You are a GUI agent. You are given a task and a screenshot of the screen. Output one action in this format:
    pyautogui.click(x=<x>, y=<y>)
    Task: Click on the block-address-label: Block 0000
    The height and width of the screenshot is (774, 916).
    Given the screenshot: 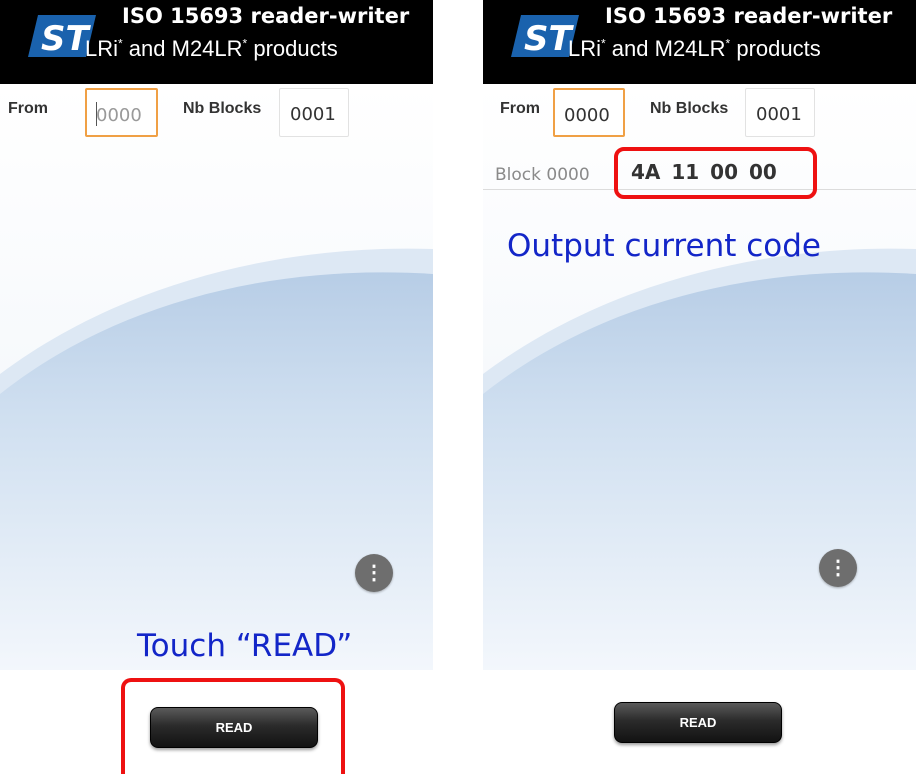 What is the action you would take?
    pyautogui.click(x=542, y=175)
    